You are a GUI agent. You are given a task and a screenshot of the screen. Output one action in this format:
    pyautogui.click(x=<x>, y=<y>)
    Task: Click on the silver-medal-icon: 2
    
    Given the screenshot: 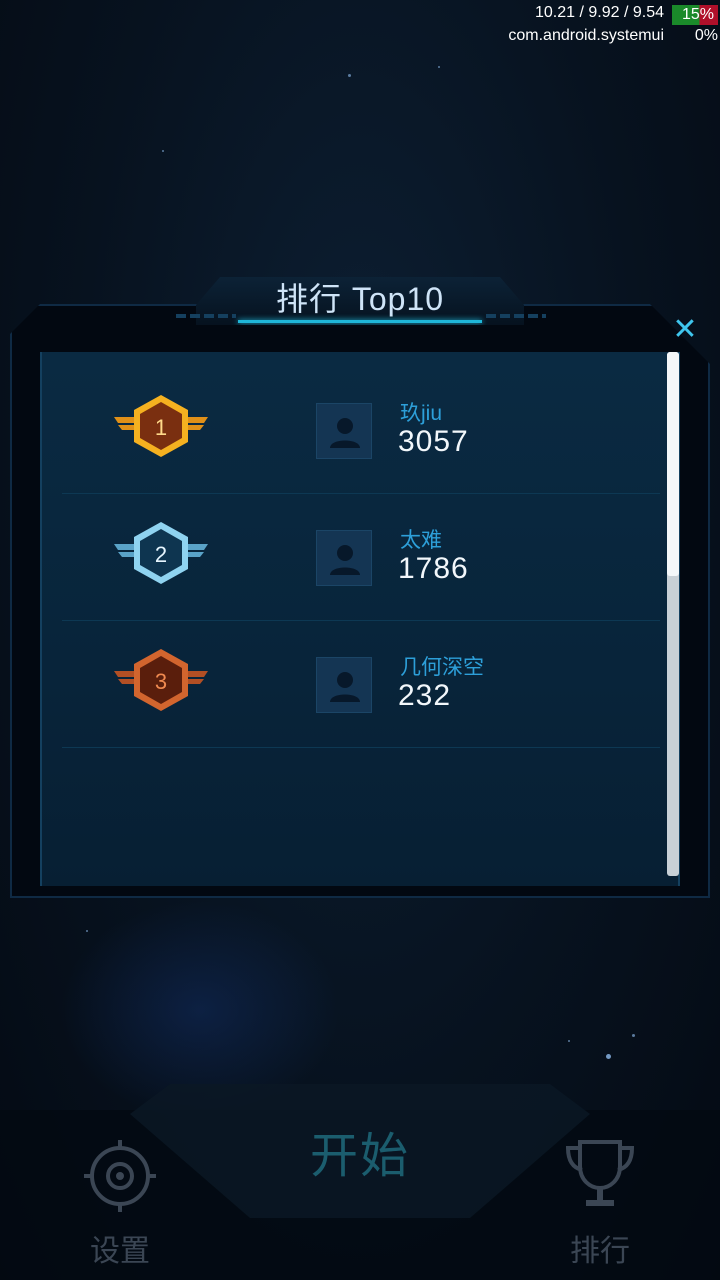 What is the action you would take?
    pyautogui.click(x=161, y=553)
    